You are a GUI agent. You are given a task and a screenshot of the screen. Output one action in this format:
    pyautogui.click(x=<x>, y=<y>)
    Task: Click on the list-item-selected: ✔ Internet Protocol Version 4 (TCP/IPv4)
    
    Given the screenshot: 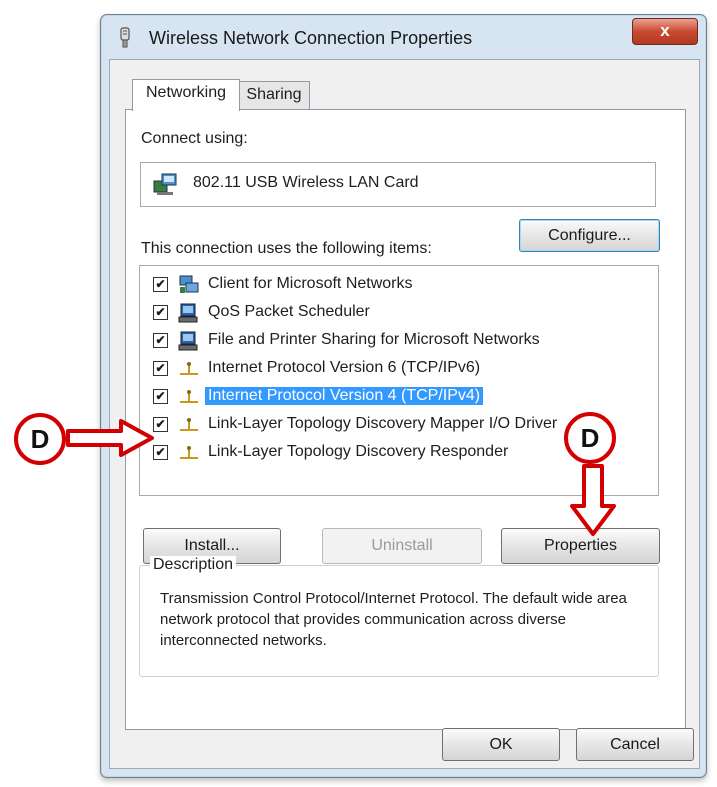 What is the action you would take?
    pyautogui.click(x=396, y=397)
    